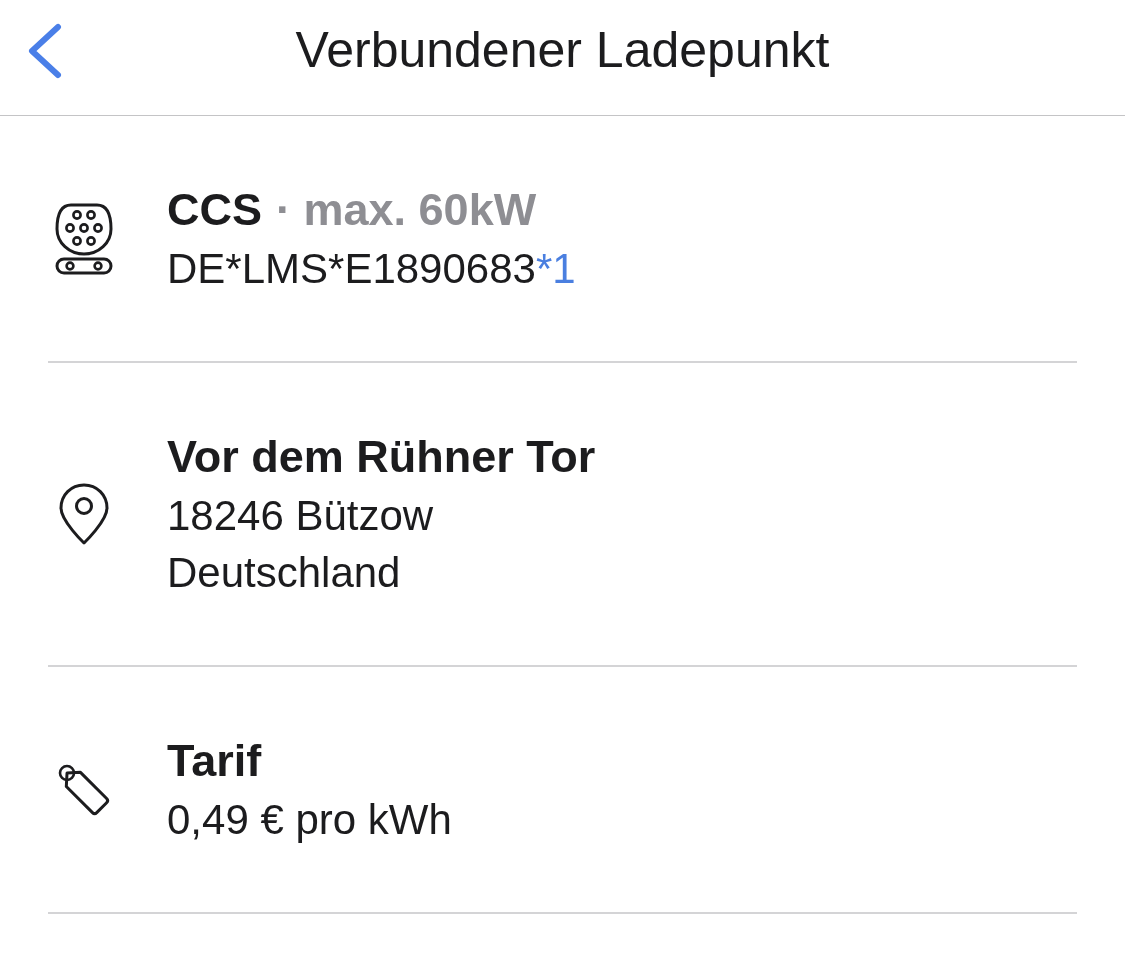 Image resolution: width=1125 pixels, height=955 pixels. Describe the element at coordinates (214, 210) in the screenshot. I see `connector-type: CCS` at that location.